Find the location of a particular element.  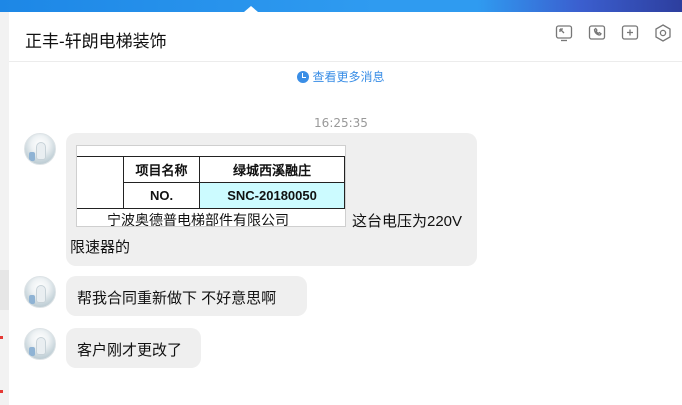

screen-share-icon is located at coordinates (564, 33).